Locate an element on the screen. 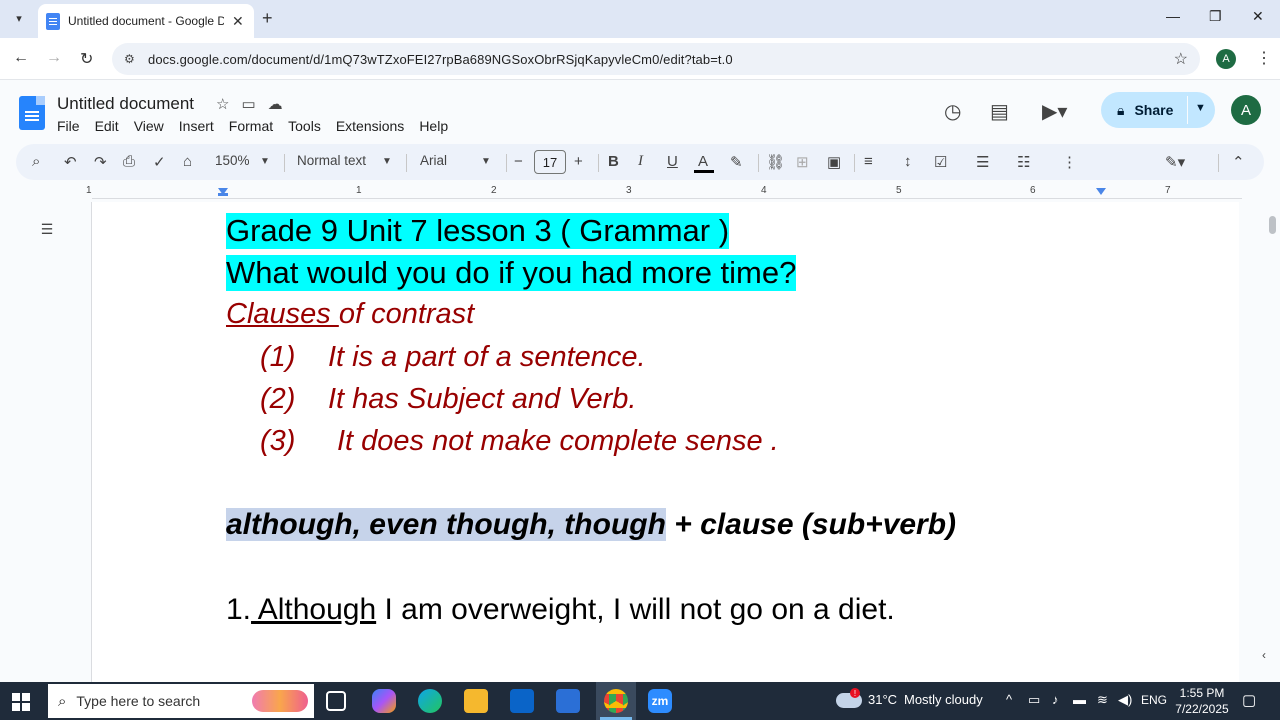 Image resolution: width=1280 pixels, height=720 pixels. back-icon: ← is located at coordinates (21, 58).